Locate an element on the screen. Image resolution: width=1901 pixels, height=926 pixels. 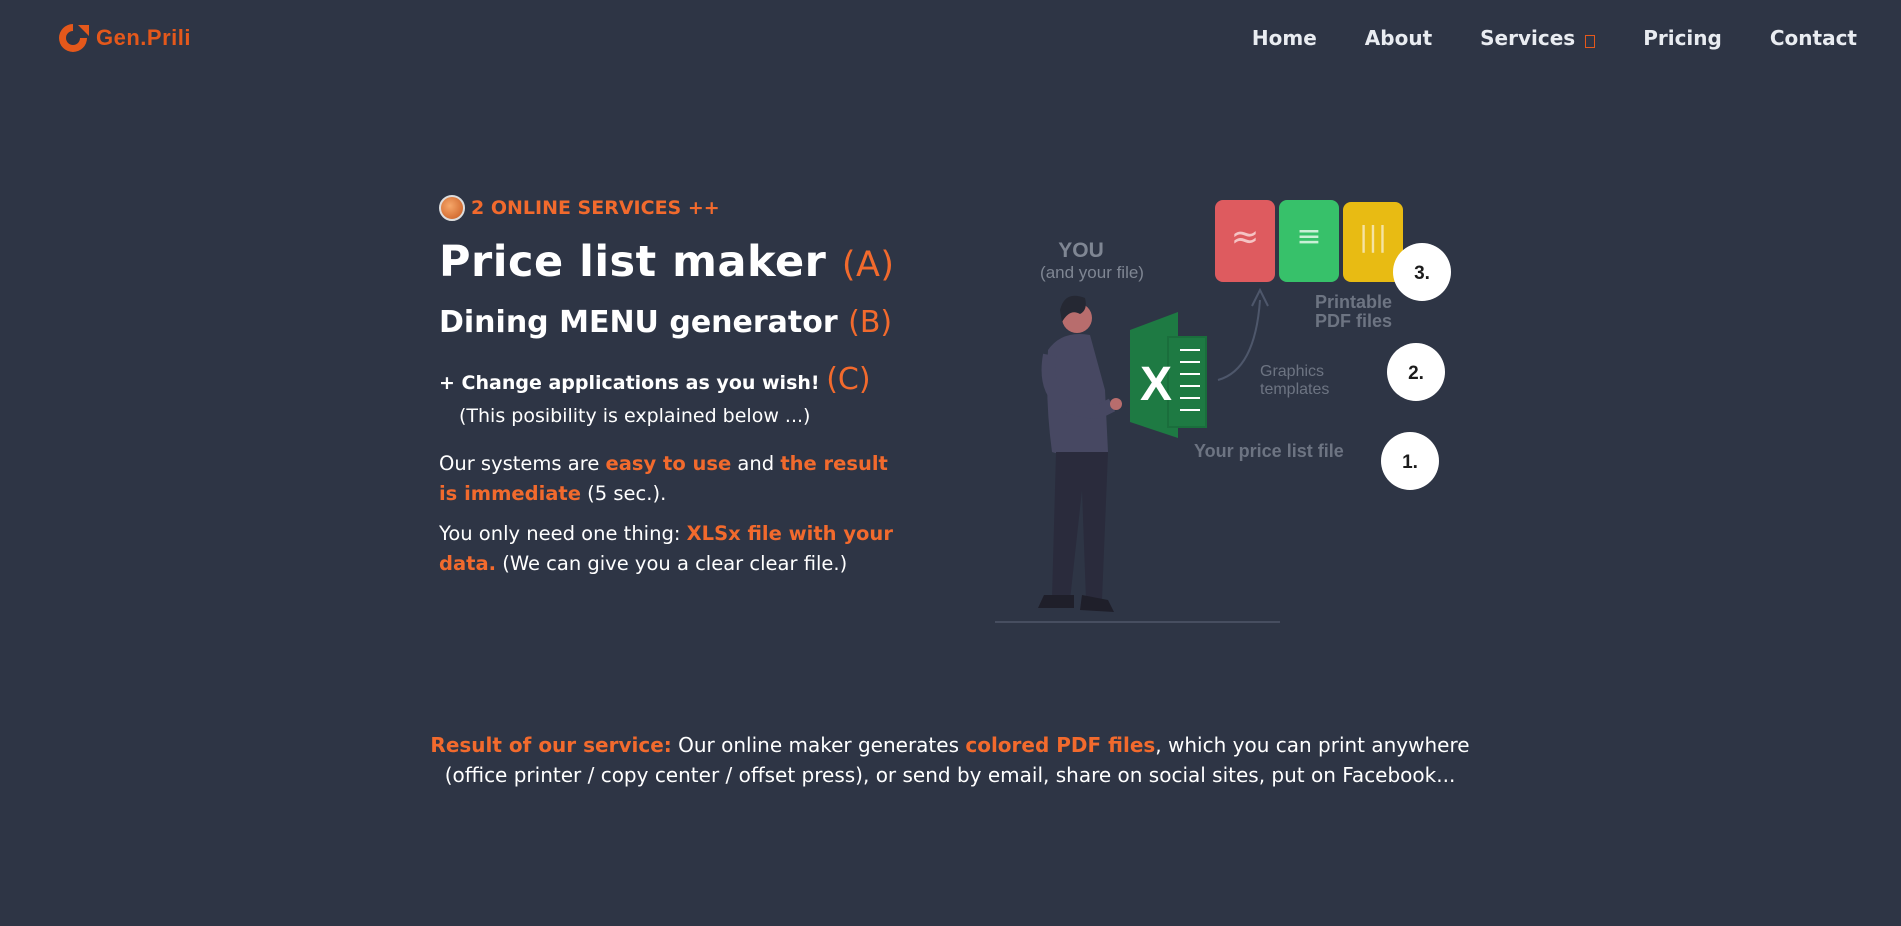
excel-icon: X is located at coordinates (1168, 375).